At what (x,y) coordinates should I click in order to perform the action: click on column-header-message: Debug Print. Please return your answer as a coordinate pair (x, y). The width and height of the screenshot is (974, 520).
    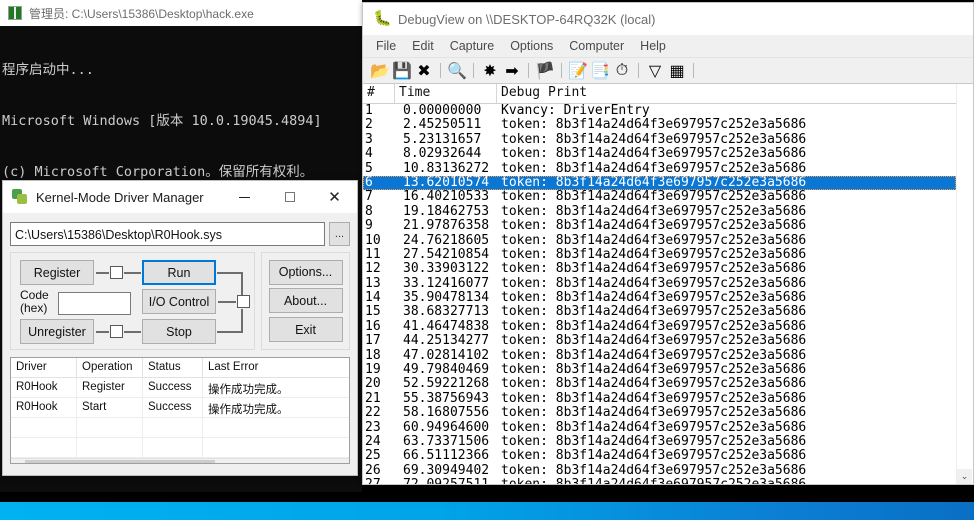
    Looking at the image, I should click on (726, 93).